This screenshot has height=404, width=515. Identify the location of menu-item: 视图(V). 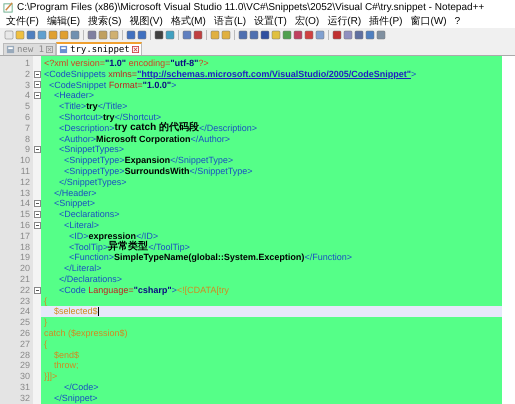
(146, 21).